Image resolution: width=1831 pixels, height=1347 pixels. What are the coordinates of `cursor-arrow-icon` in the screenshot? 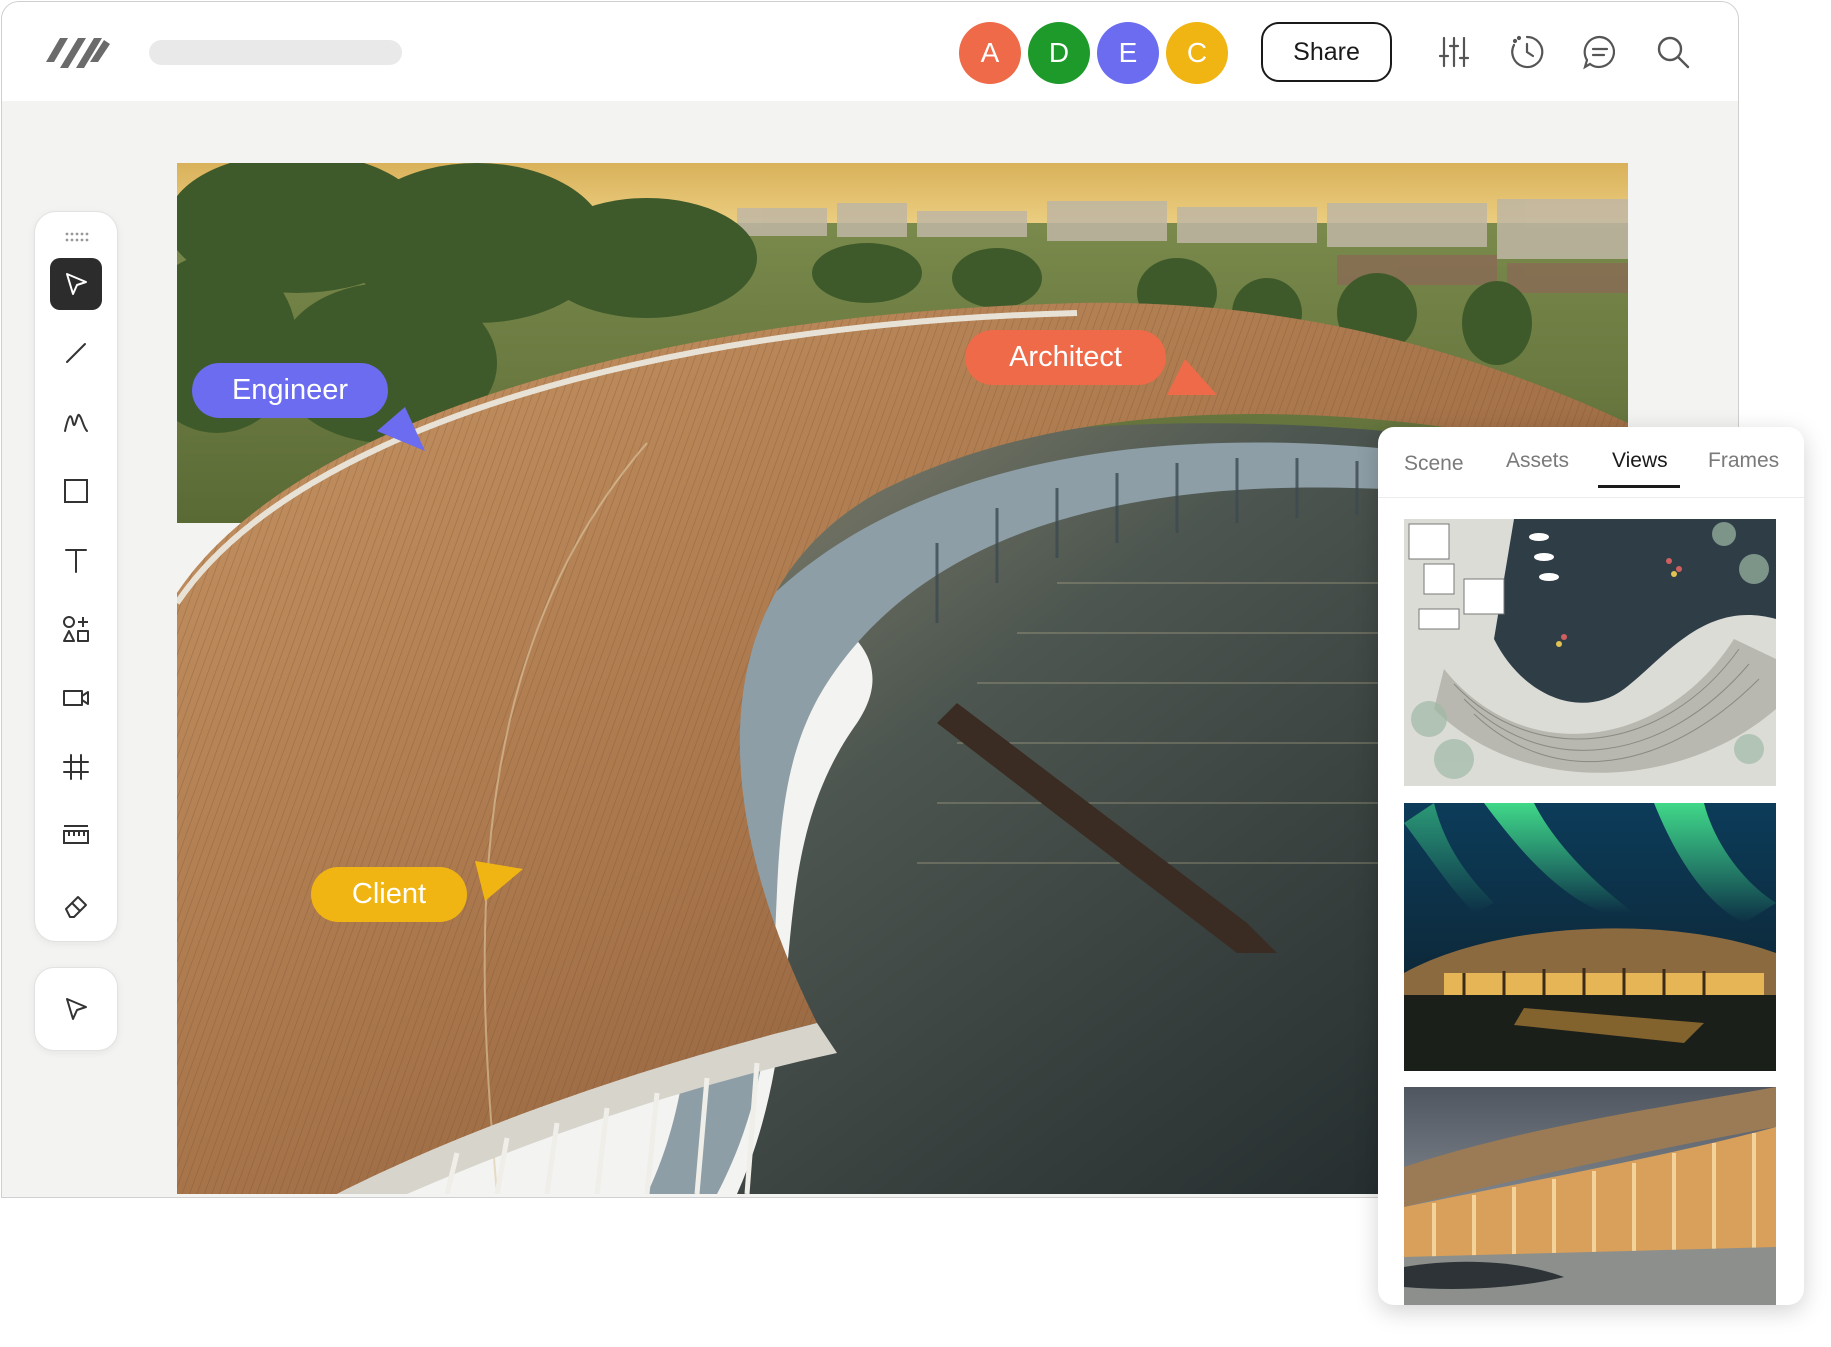 It's located at (76, 284).